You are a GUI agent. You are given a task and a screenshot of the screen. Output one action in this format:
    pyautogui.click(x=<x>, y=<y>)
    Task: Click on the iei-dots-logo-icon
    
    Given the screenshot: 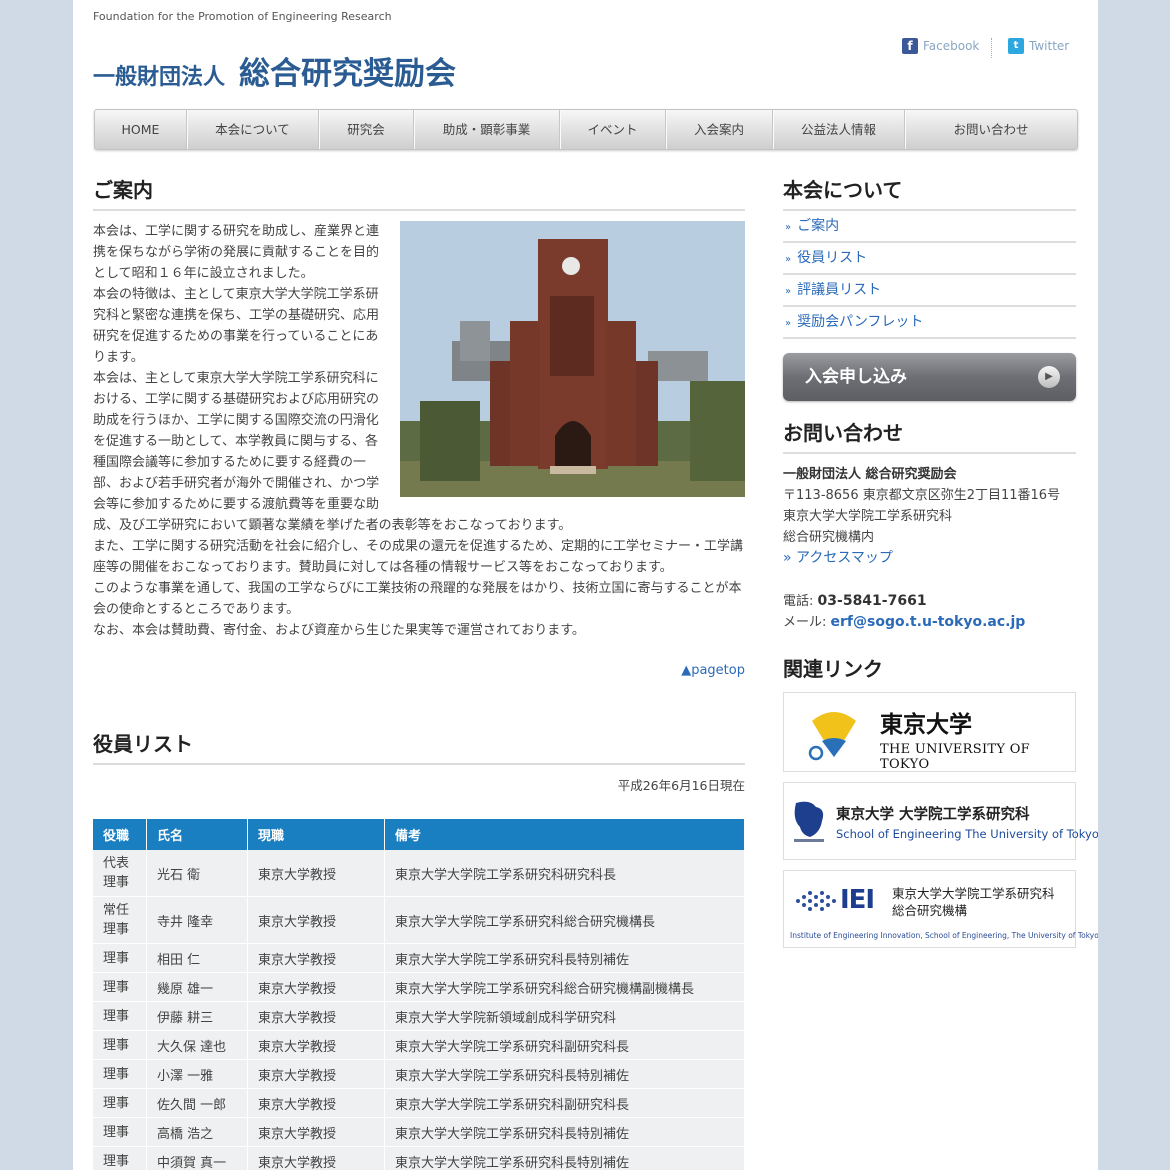 What is the action you would take?
    pyautogui.click(x=816, y=901)
    